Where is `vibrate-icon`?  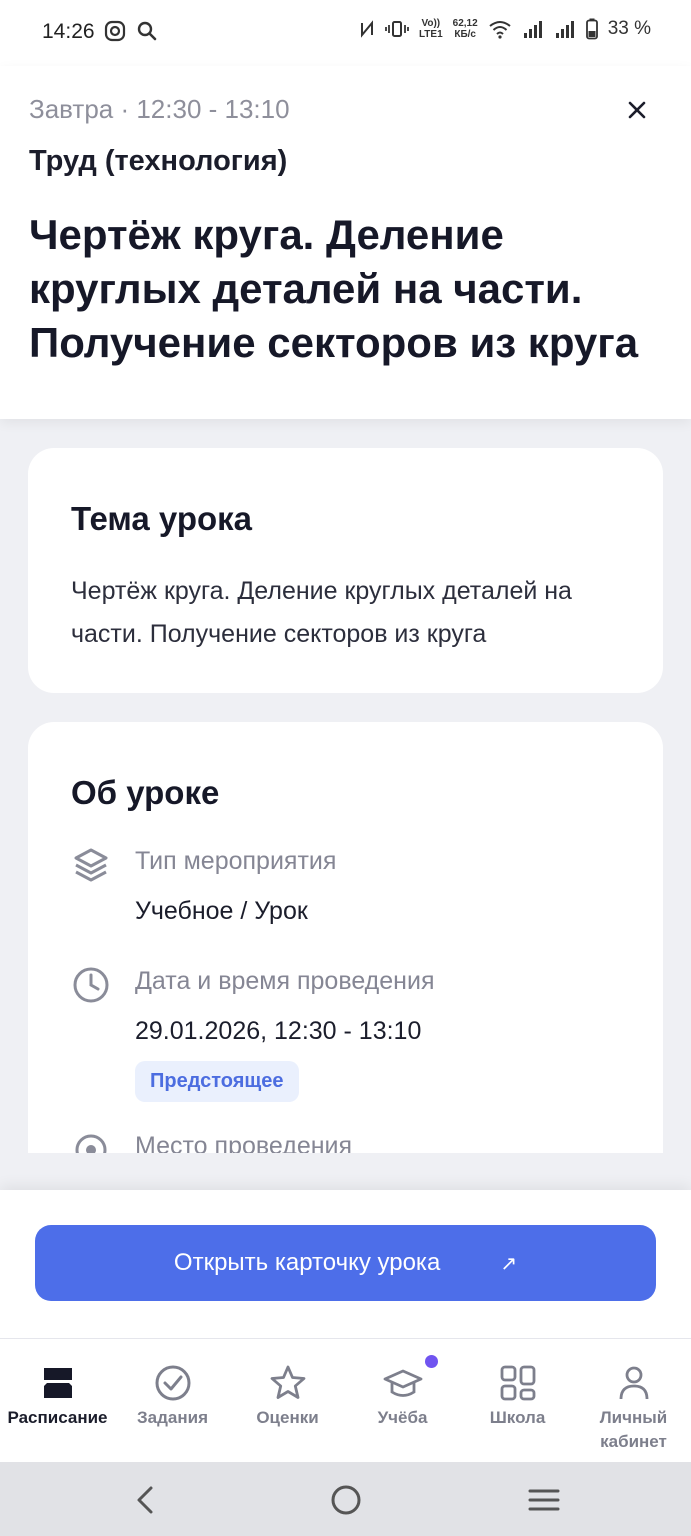
vibrate-icon is located at coordinates (397, 29).